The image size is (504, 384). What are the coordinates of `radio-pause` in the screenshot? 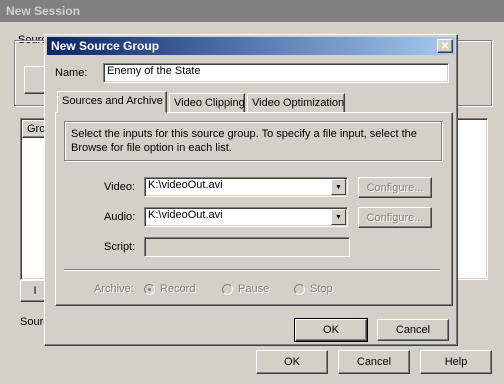 It's located at (227, 289).